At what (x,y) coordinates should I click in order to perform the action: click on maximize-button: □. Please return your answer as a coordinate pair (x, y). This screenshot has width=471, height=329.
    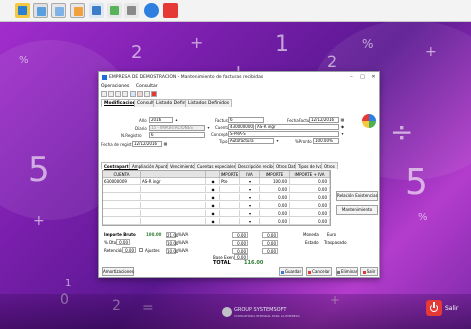
    Looking at the image, I should click on (362, 77).